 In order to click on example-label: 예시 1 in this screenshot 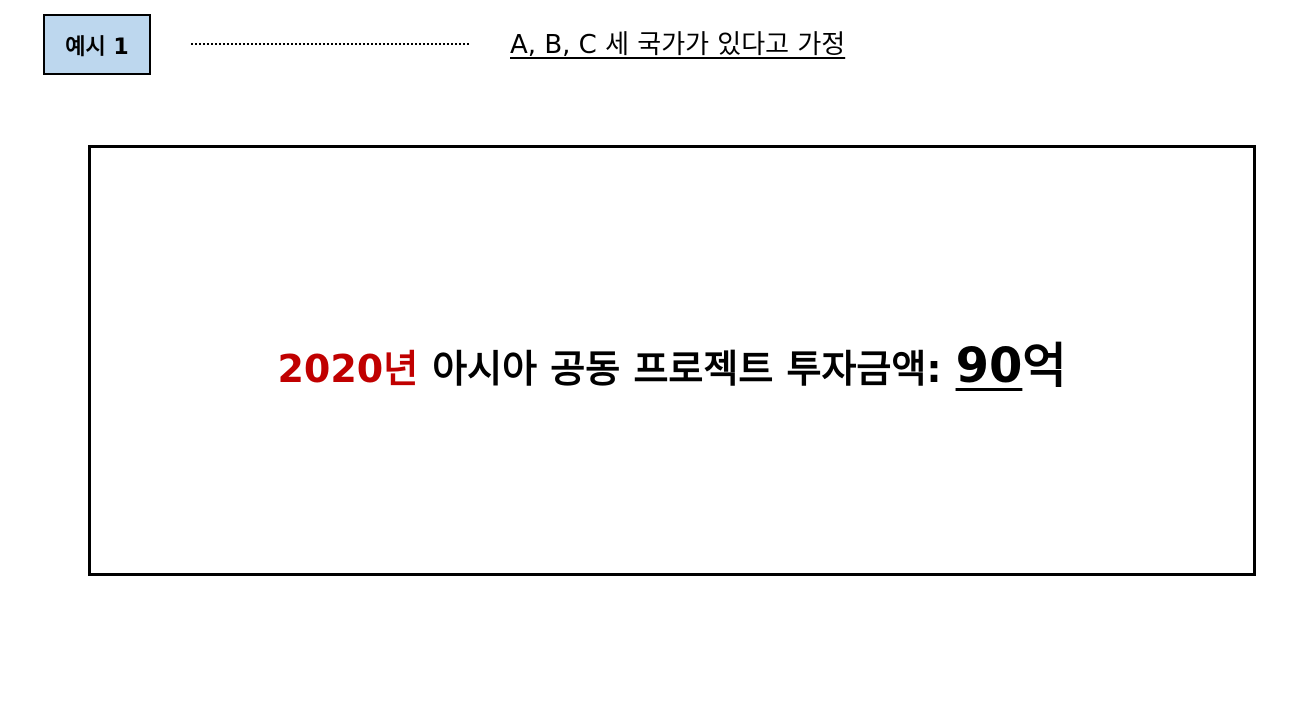, I will do `click(97, 47)`.